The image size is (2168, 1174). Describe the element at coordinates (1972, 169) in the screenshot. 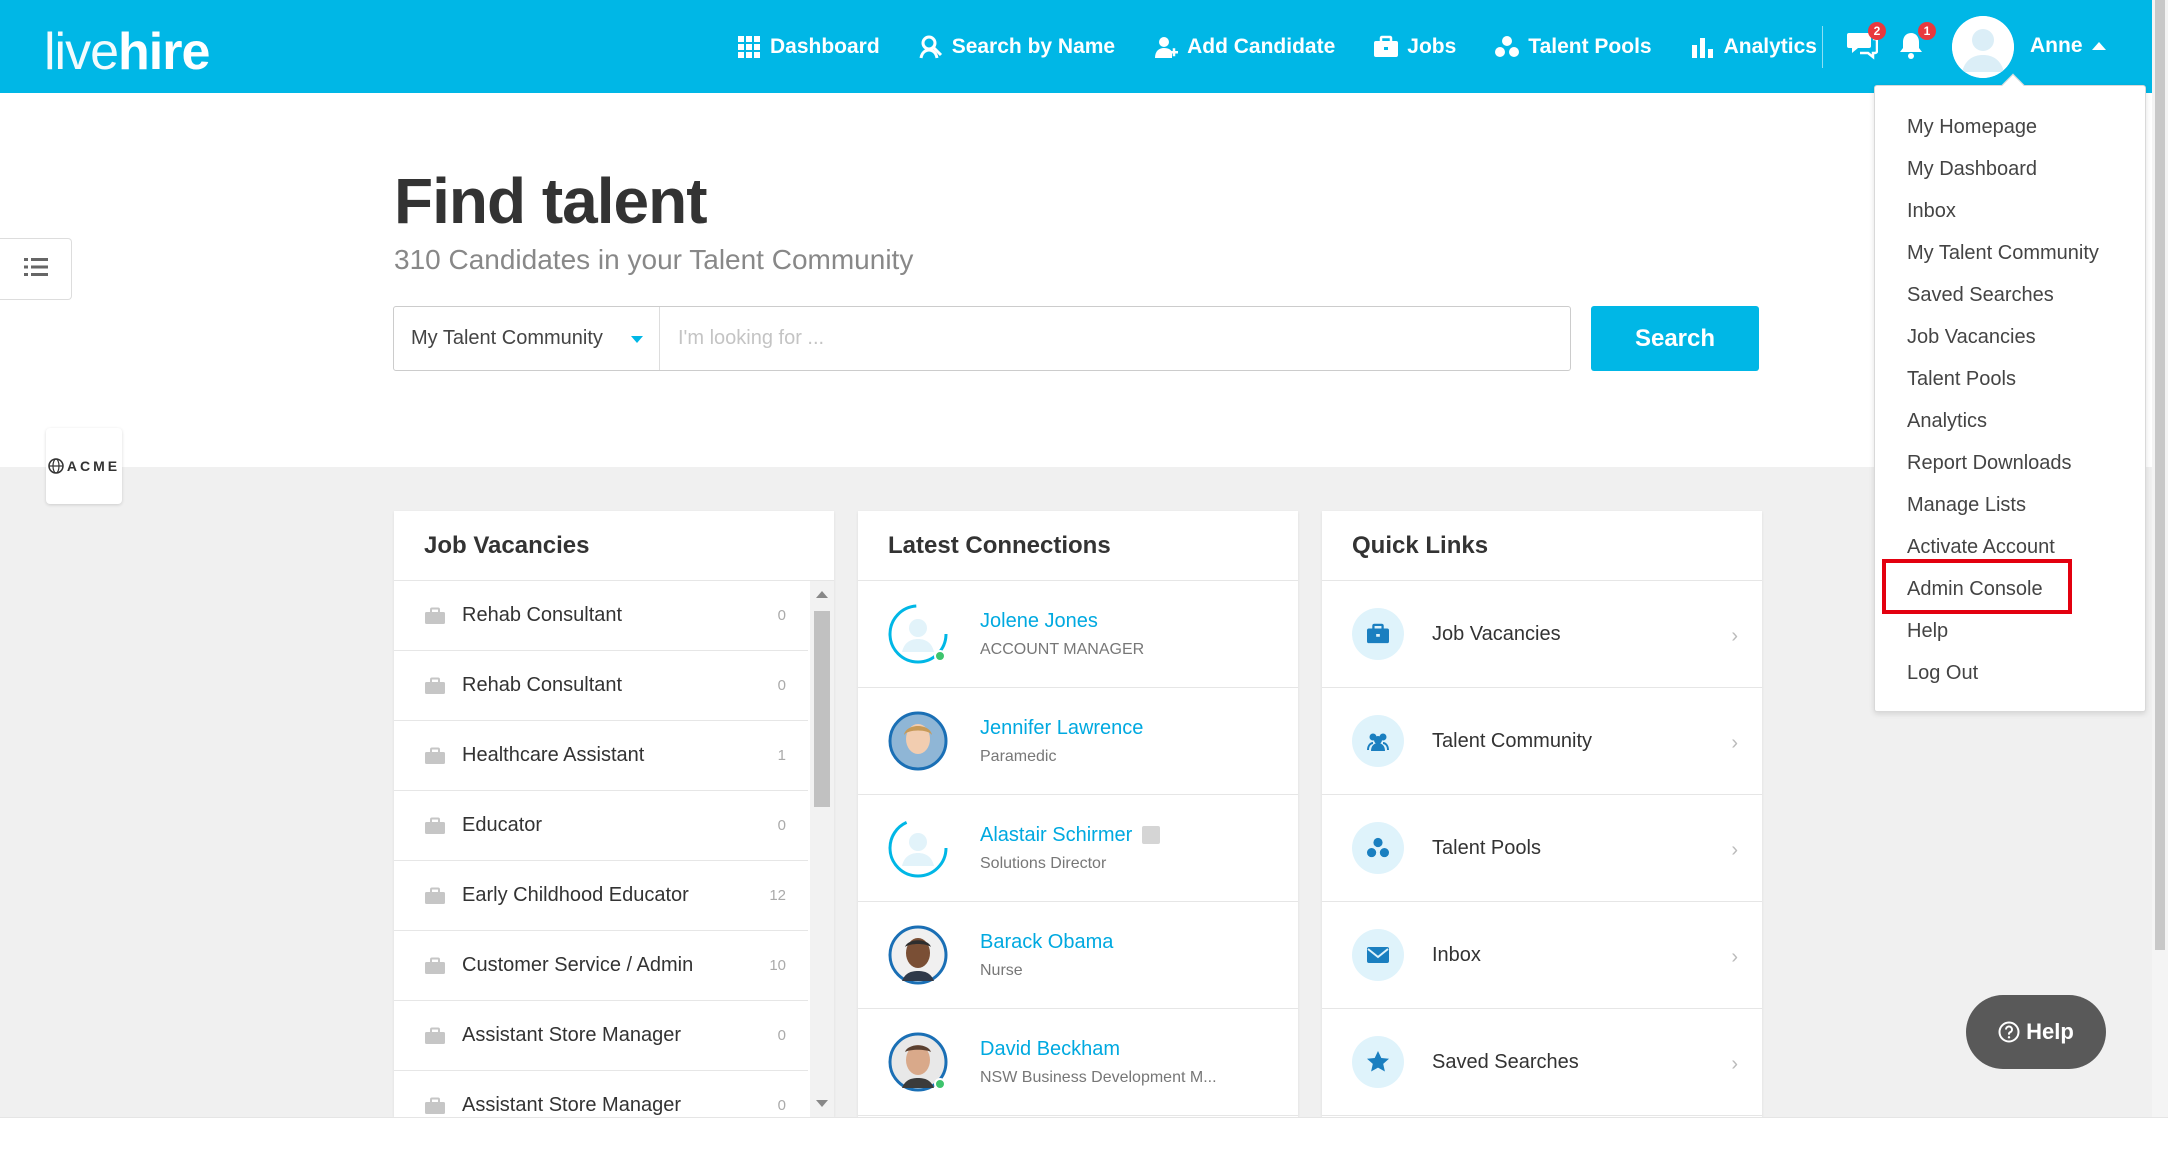

I see `menu-item-my-dashboard: My Dashboard` at that location.